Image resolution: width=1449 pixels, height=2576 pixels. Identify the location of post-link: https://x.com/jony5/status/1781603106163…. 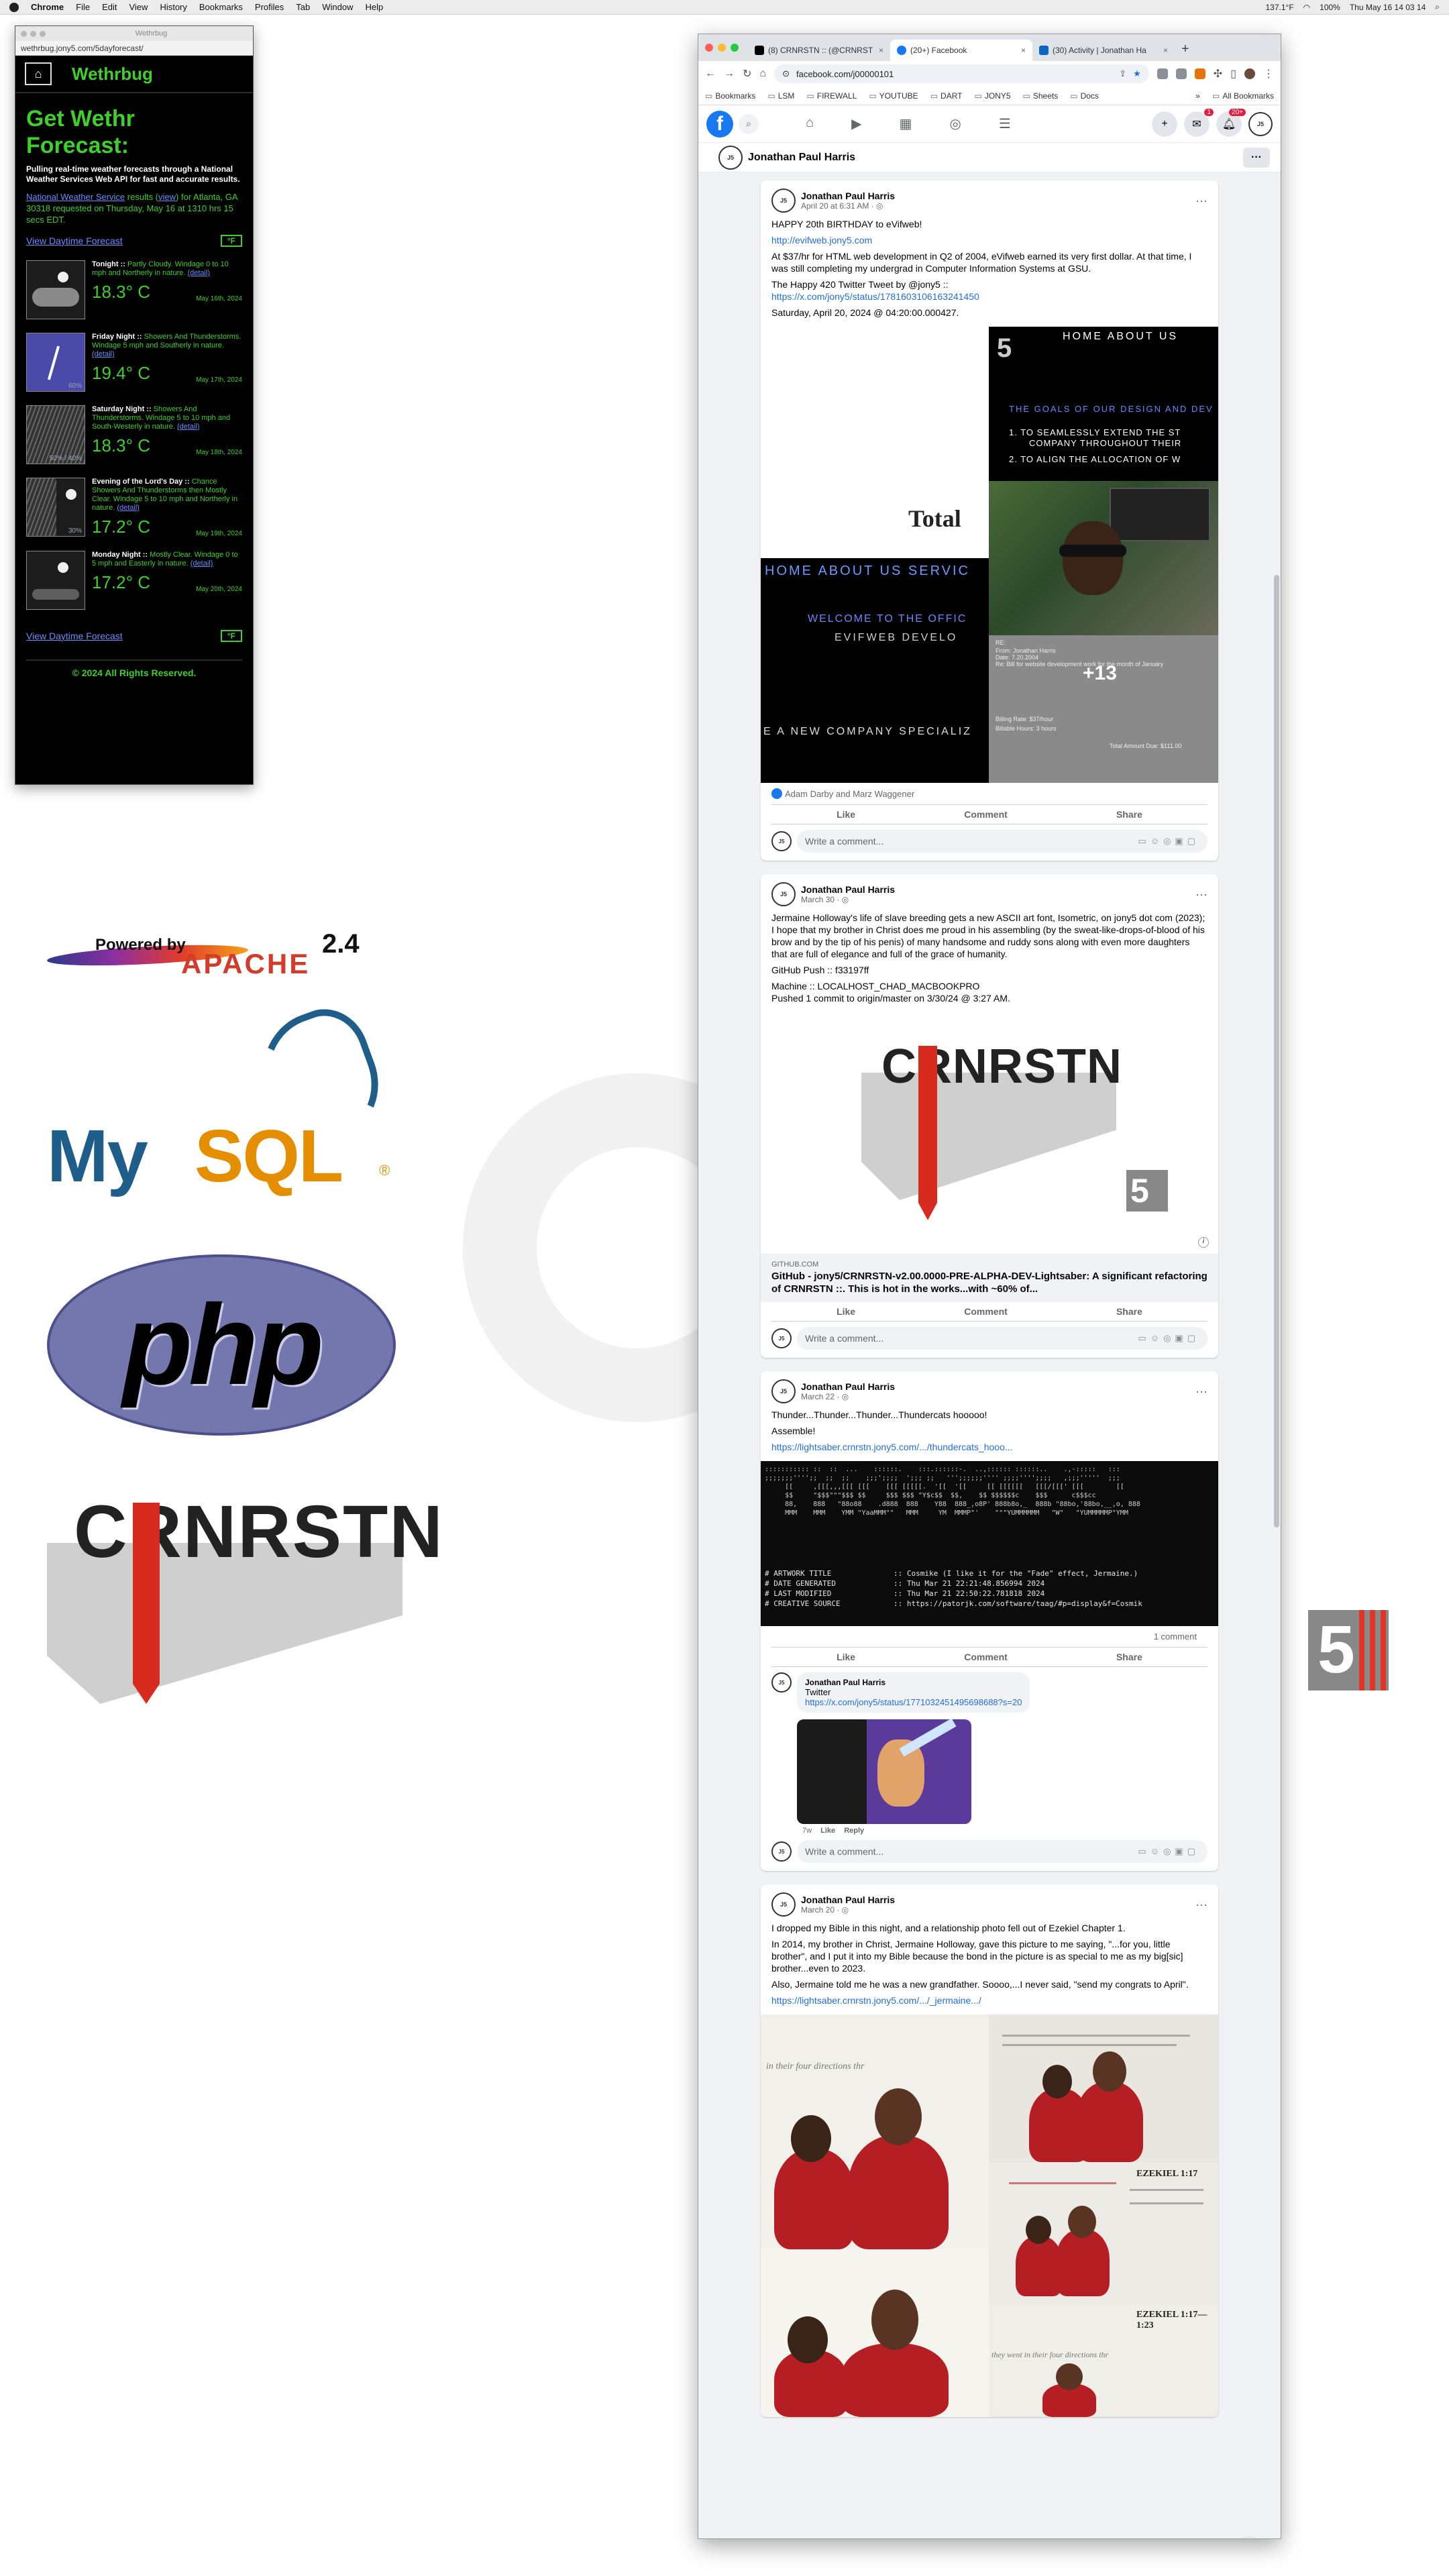
(989, 296).